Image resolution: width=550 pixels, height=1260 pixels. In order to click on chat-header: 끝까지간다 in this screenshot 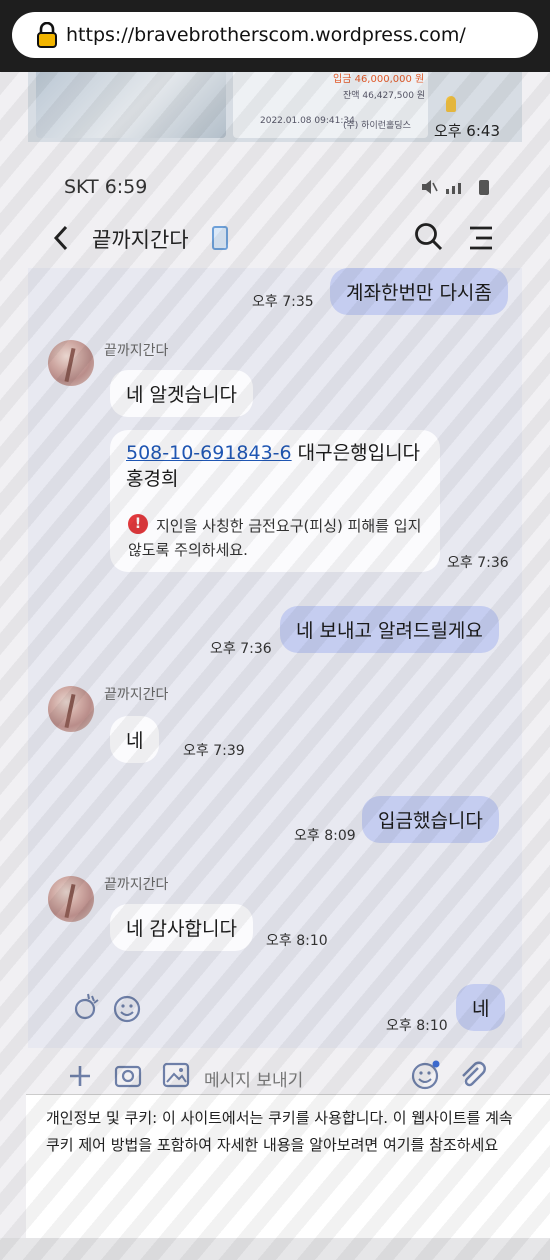, I will do `click(275, 239)`.